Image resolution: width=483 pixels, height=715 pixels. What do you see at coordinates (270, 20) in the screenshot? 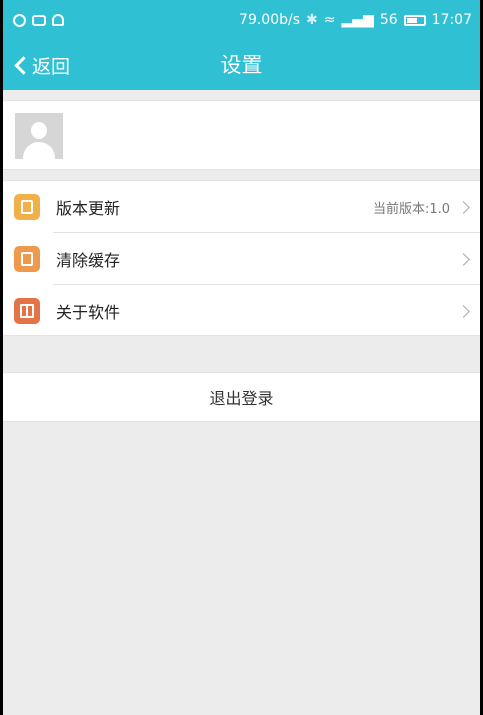
I see `network-speed: 79.00b/s` at bounding box center [270, 20].